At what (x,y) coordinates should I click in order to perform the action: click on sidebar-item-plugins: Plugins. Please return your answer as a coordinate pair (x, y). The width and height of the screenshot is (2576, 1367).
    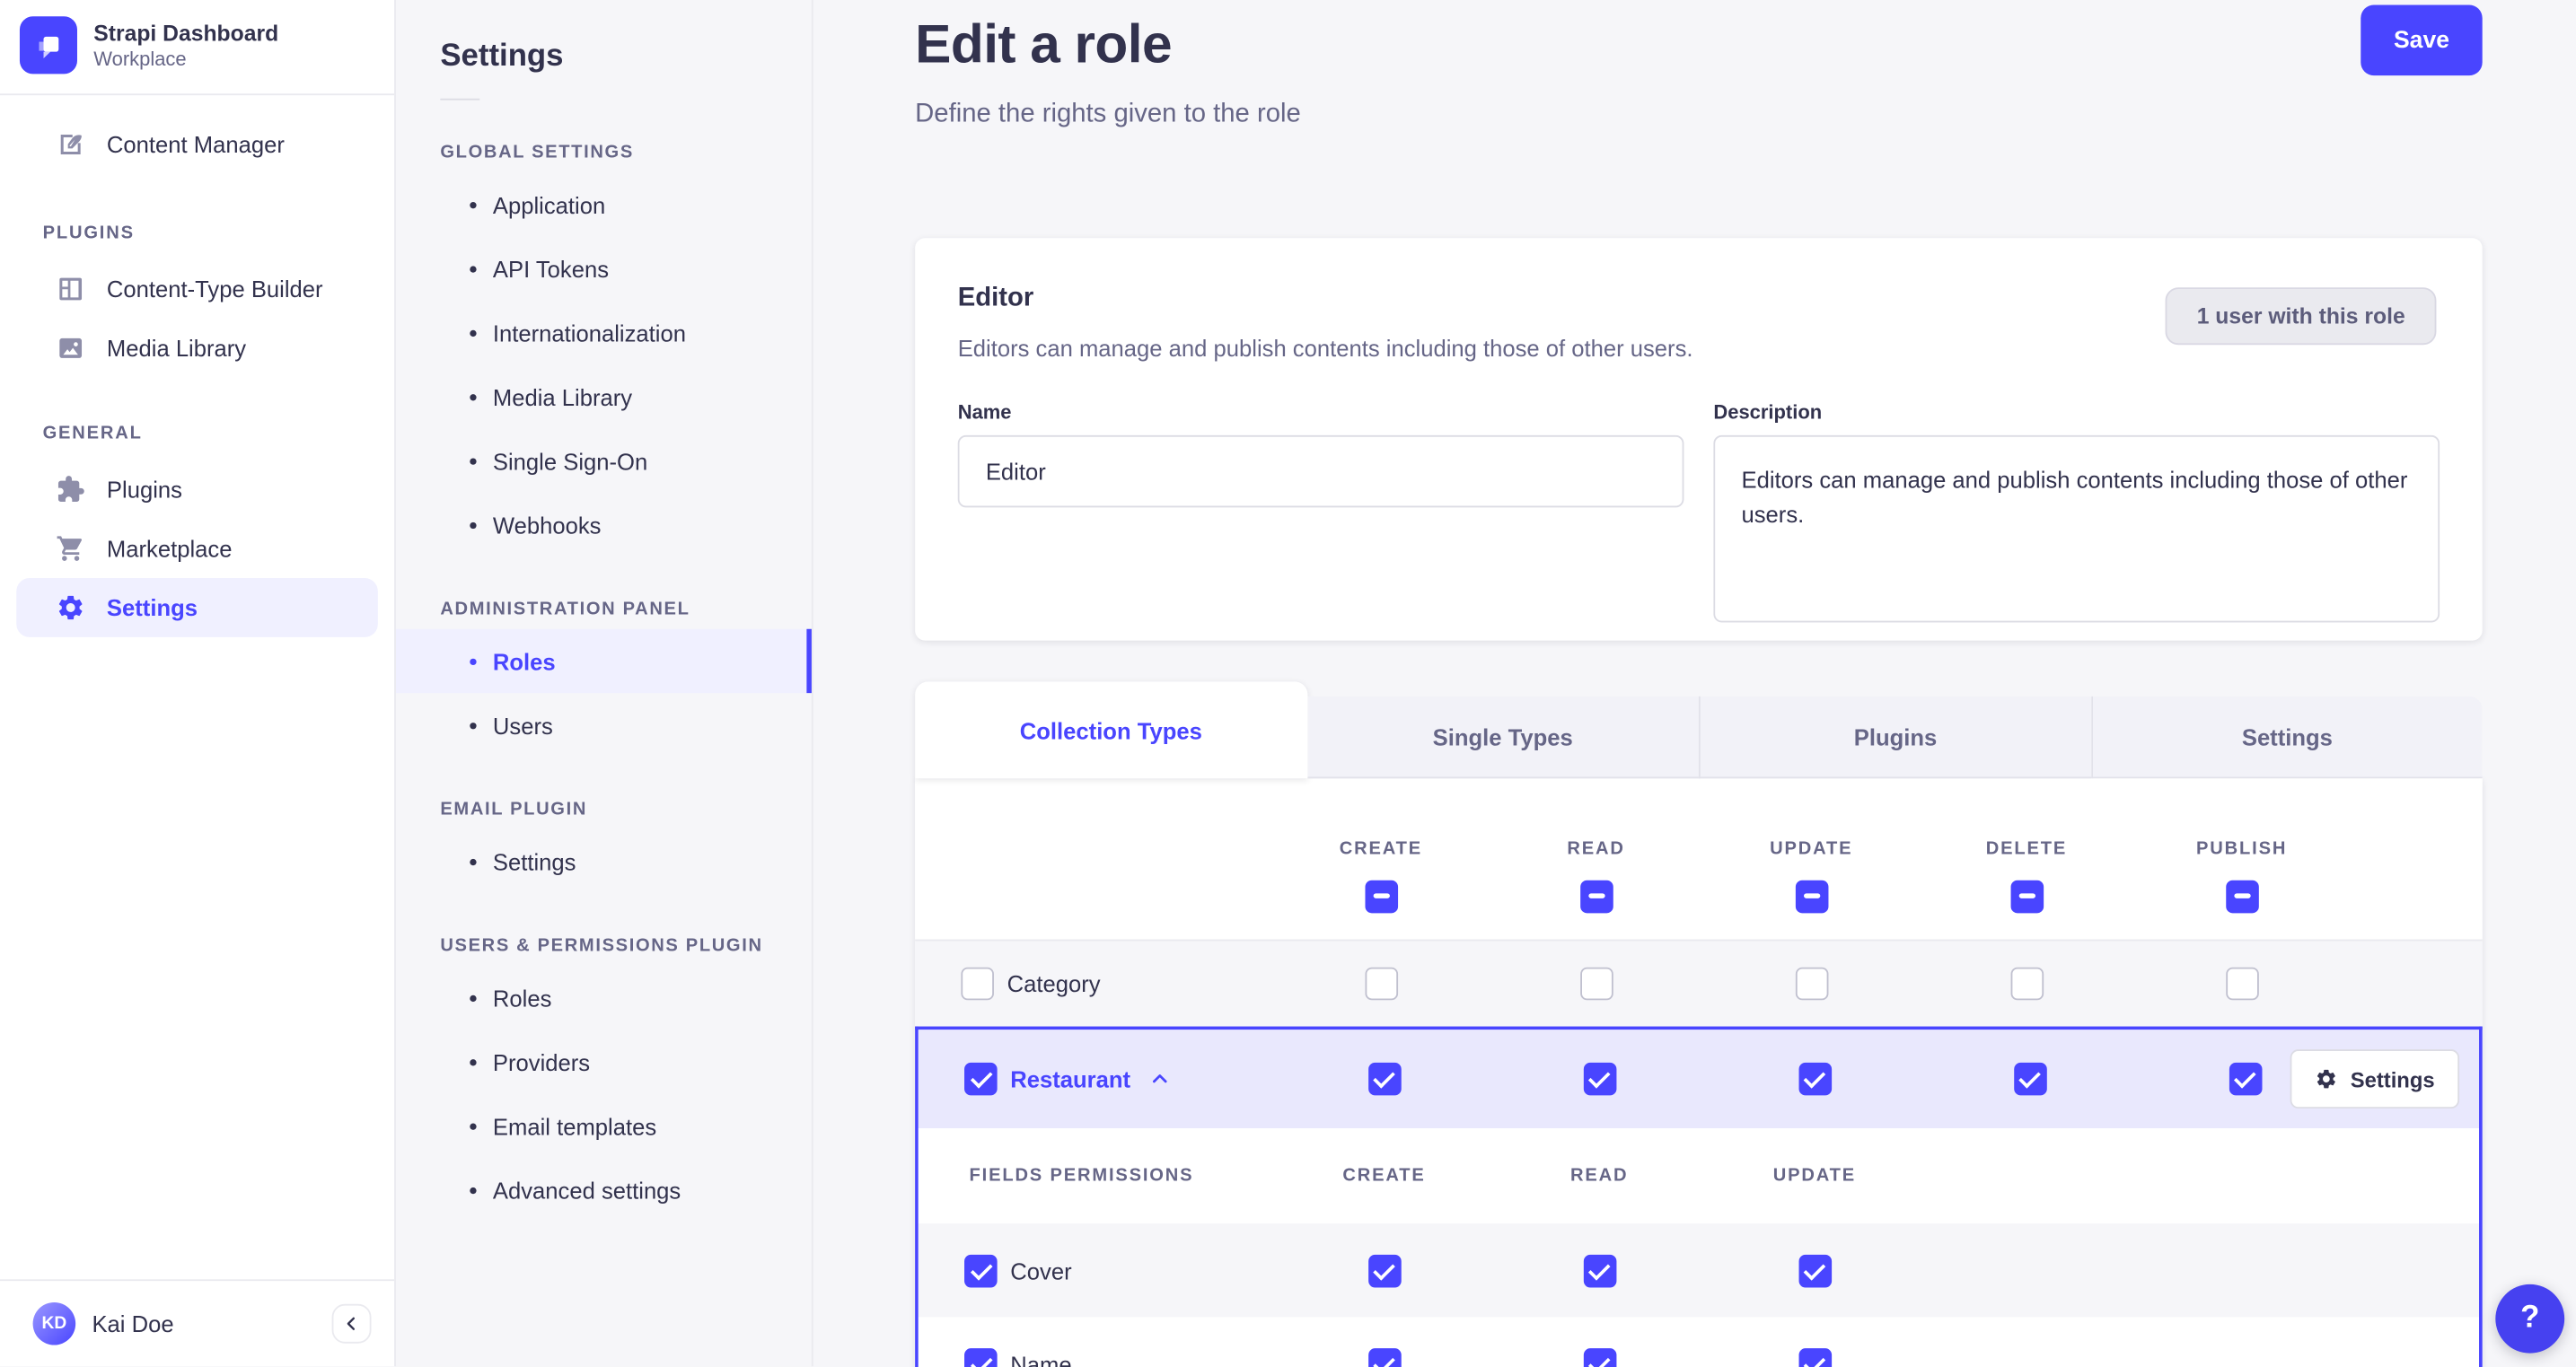
    Looking at the image, I should click on (197, 489).